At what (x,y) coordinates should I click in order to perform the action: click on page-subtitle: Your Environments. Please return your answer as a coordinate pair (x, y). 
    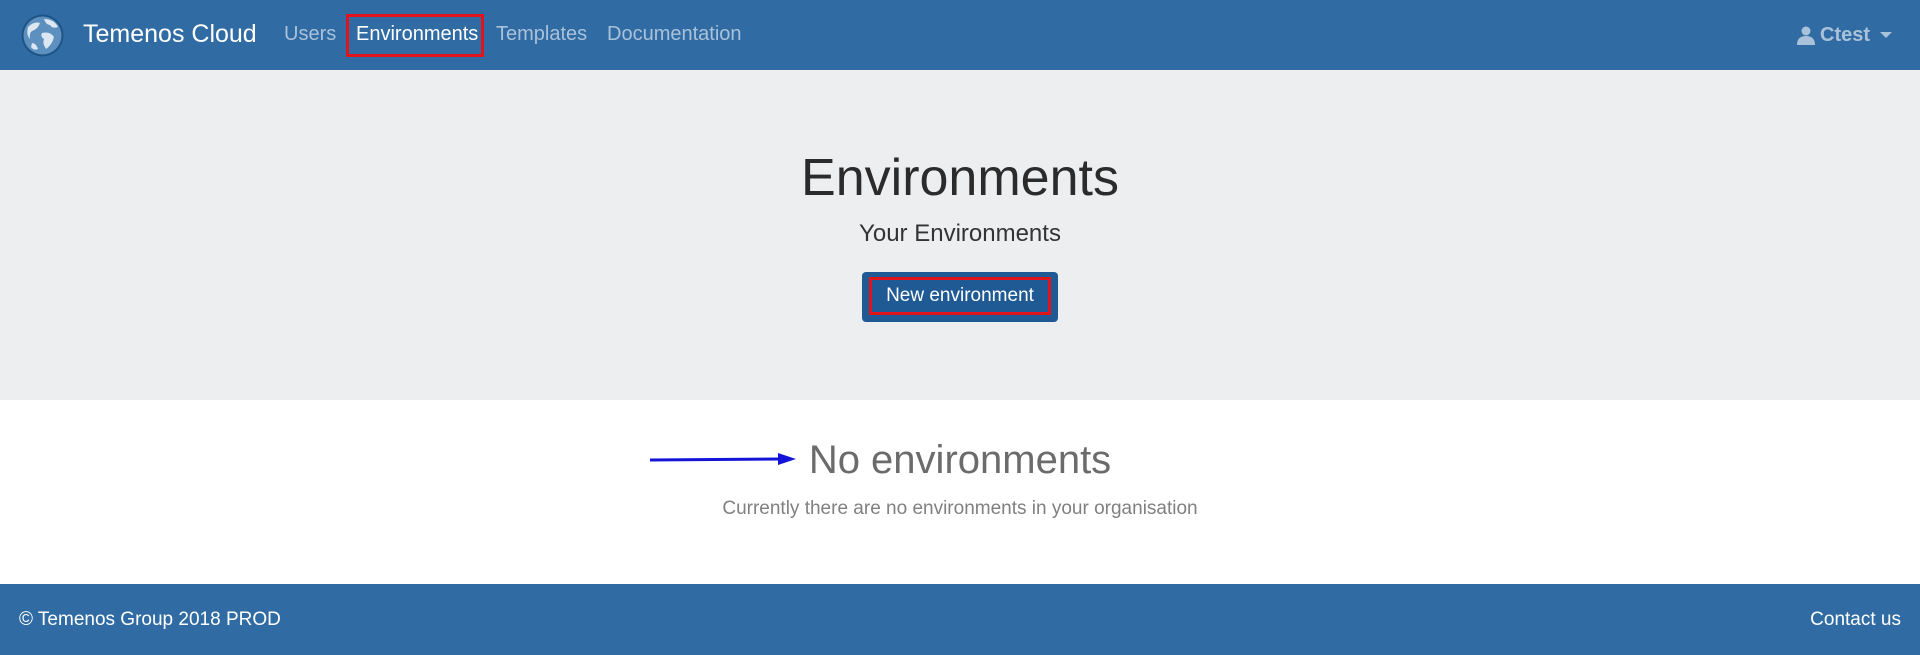
    Looking at the image, I should click on (960, 233).